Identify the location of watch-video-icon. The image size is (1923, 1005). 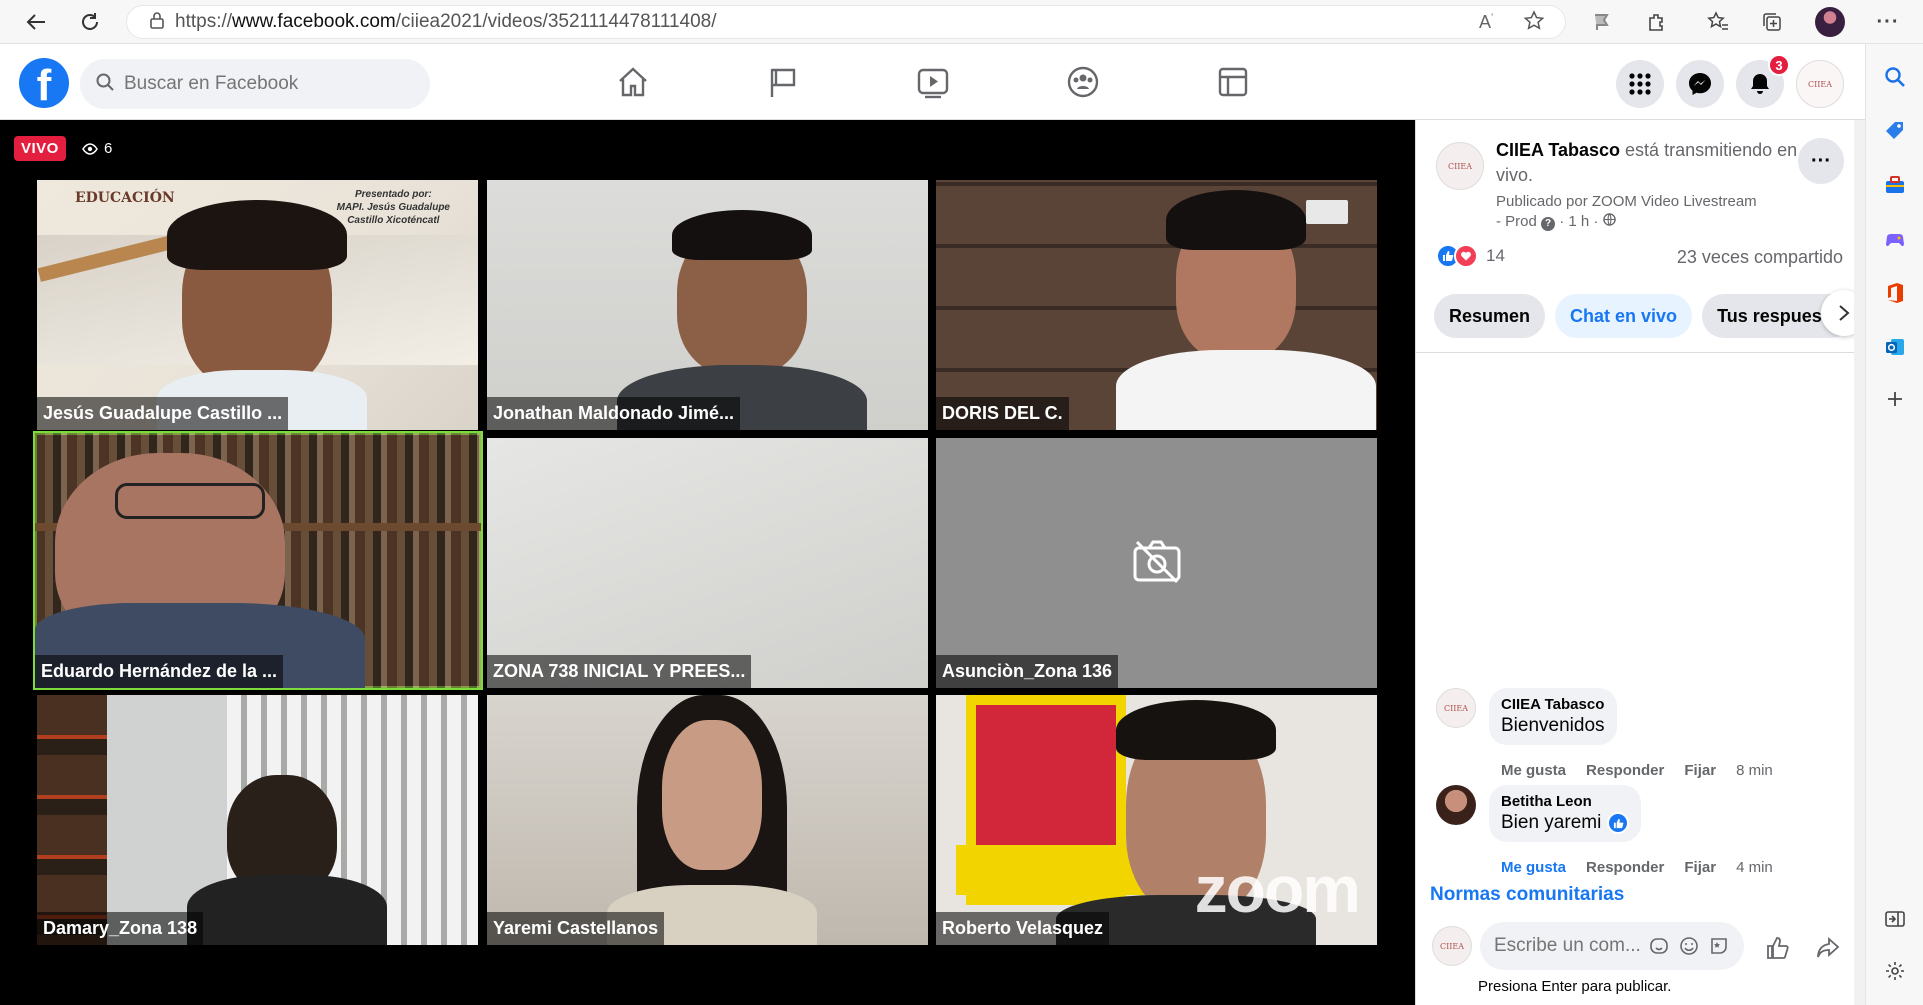
(933, 82).